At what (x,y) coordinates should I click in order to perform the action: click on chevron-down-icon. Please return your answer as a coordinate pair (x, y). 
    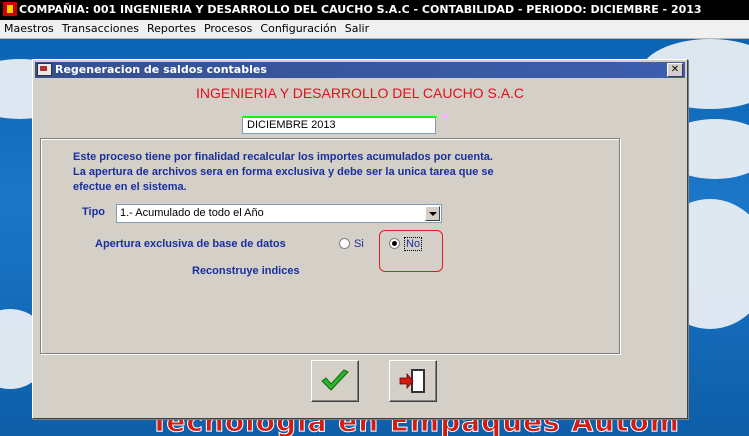
    Looking at the image, I should click on (432, 213).